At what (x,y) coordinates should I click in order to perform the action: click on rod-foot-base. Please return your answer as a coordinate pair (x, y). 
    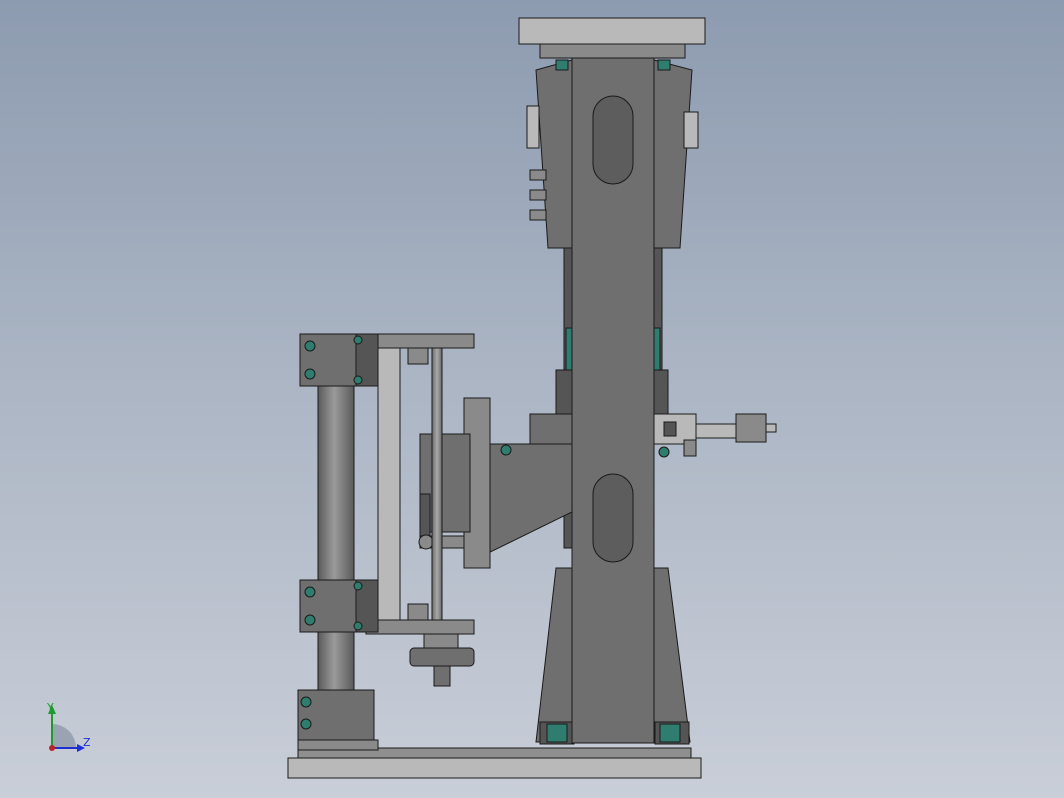
    Looking at the image, I should click on (338, 745).